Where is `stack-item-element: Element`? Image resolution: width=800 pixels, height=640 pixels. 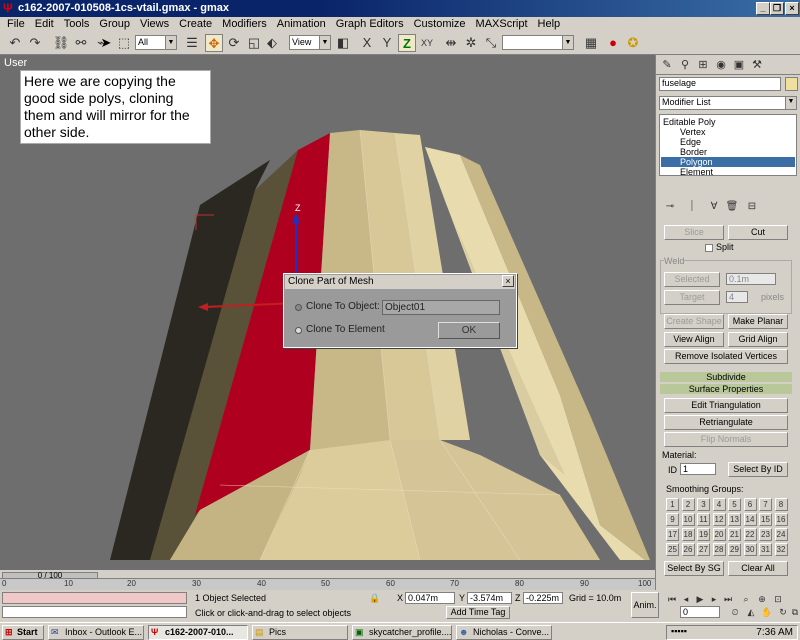 stack-item-element: Element is located at coordinates (696, 172).